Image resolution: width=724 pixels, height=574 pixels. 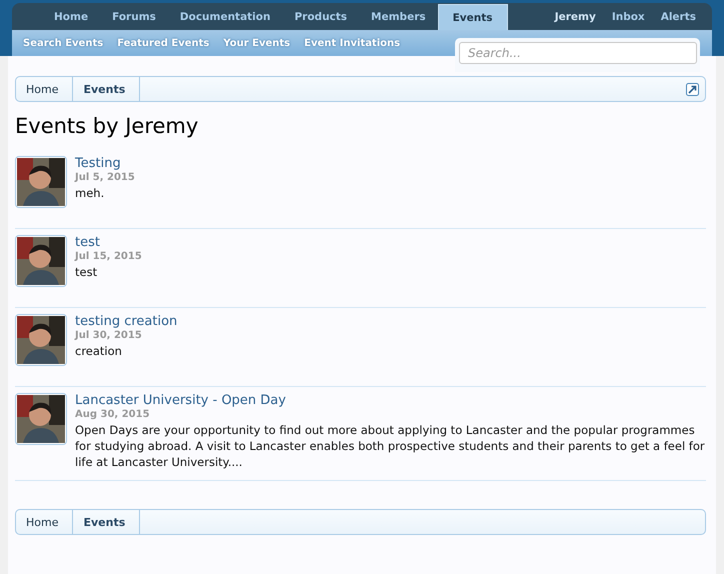 What do you see at coordinates (473, 17) in the screenshot?
I see `nav-tab: Events` at bounding box center [473, 17].